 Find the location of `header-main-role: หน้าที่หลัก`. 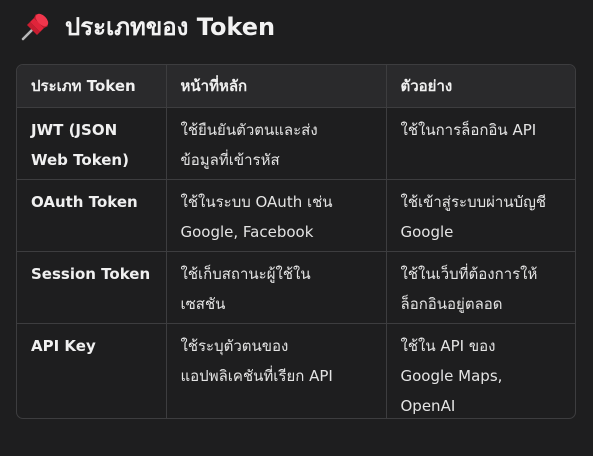

header-main-role: หน้าที่หลัก is located at coordinates (276, 86).